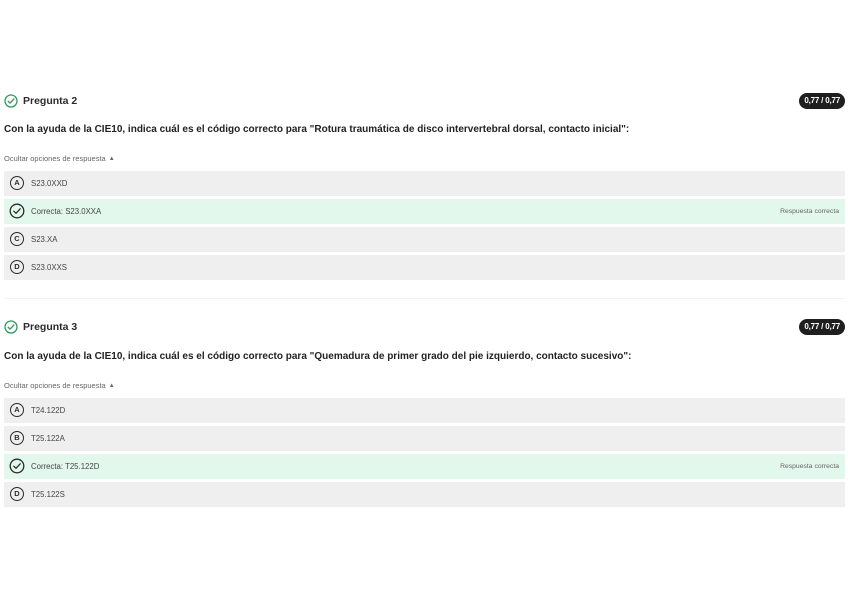  What do you see at coordinates (424, 102) in the screenshot?
I see `question-header: Pregunta 2 0,77 / 0,77` at bounding box center [424, 102].